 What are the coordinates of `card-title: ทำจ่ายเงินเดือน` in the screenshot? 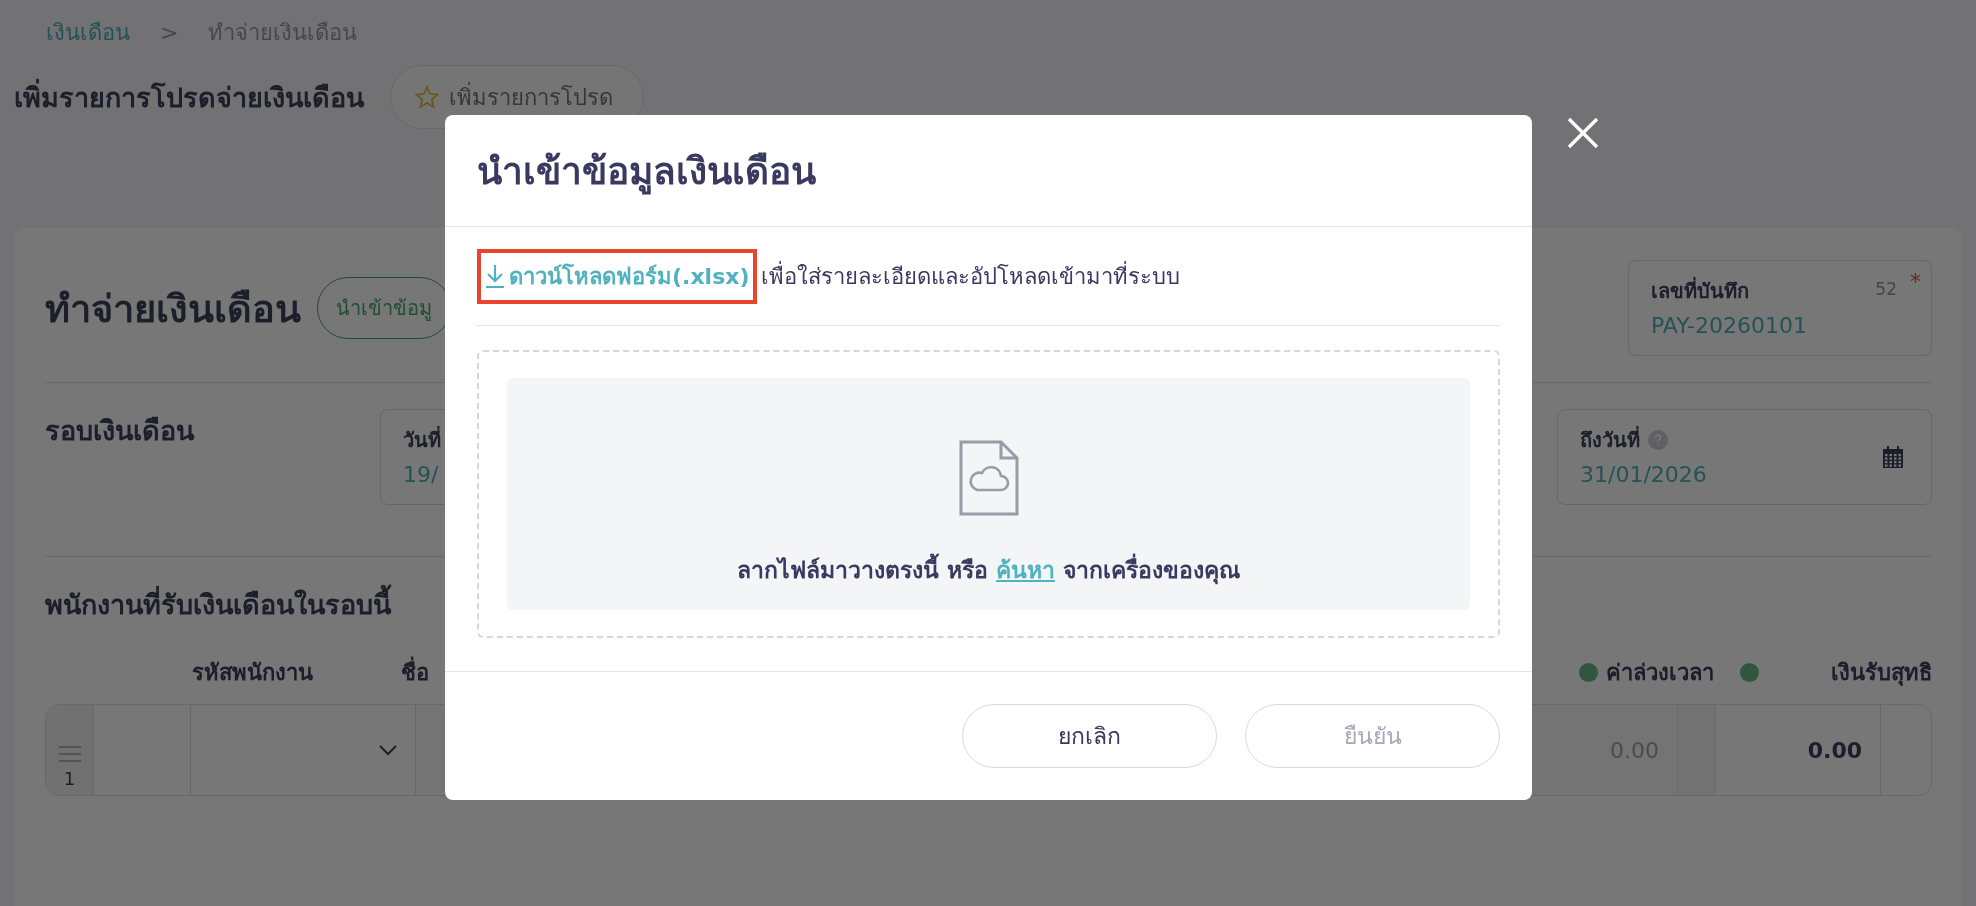 It's located at (173, 309).